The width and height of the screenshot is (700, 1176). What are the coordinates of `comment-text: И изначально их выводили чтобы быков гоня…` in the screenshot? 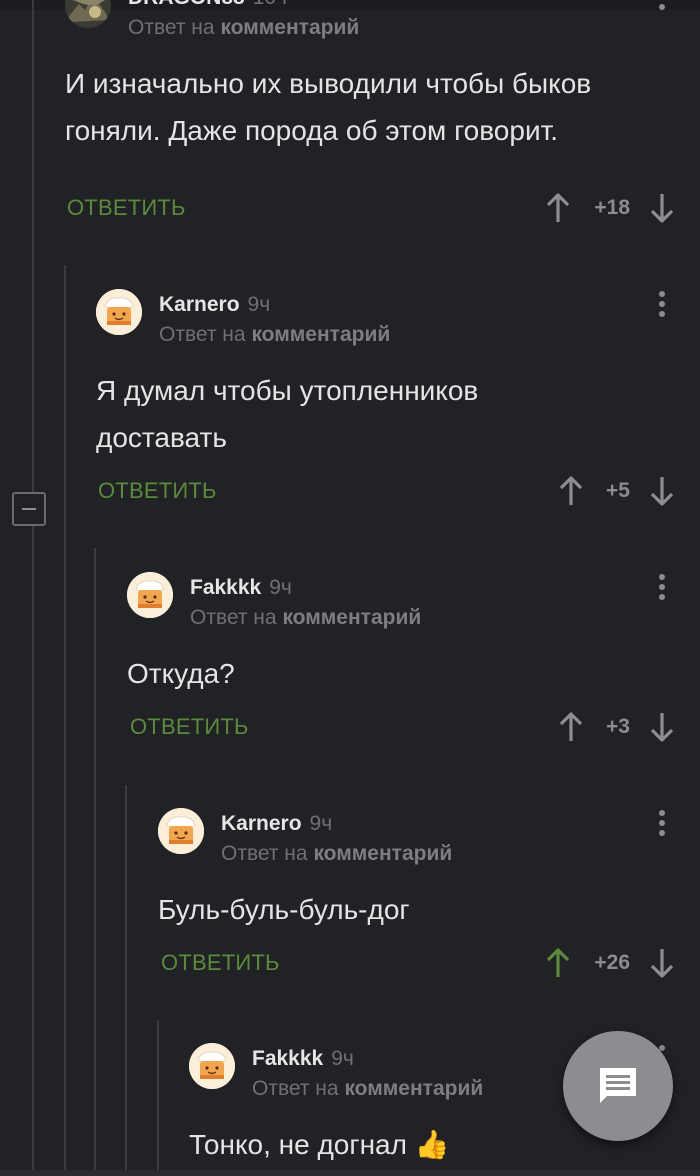 It's located at (328, 107).